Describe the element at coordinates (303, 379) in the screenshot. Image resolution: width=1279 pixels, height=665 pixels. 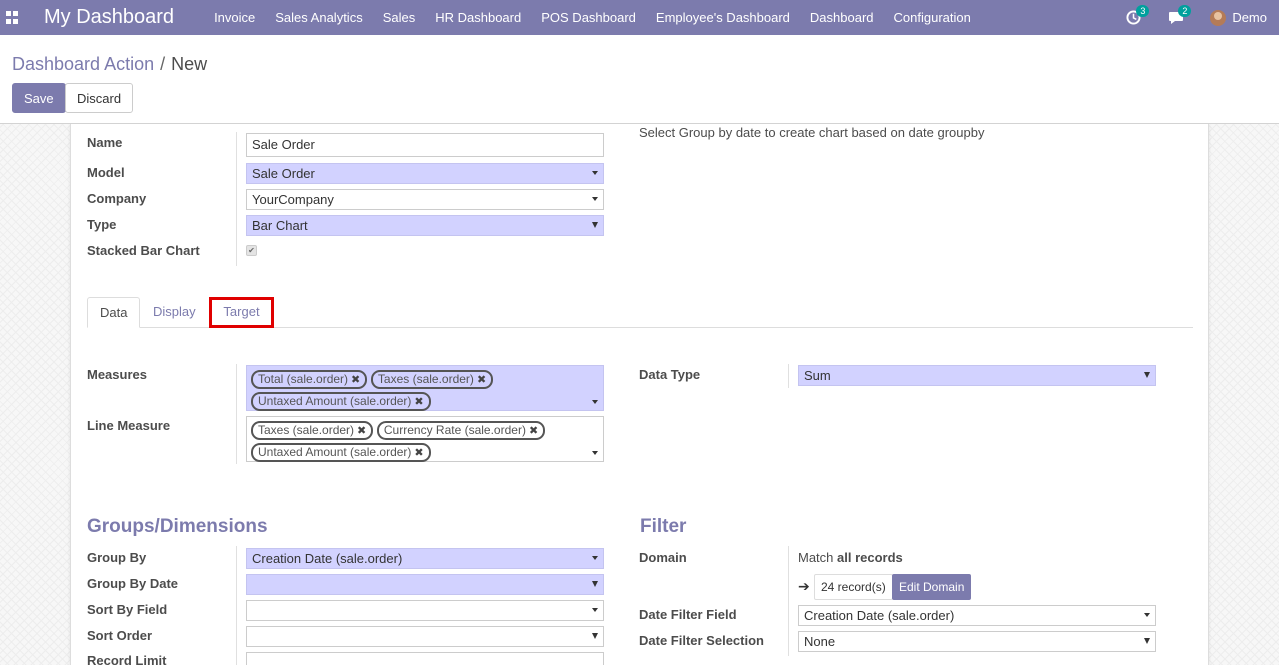
I see `tag-label: Total (sale.order)` at that location.